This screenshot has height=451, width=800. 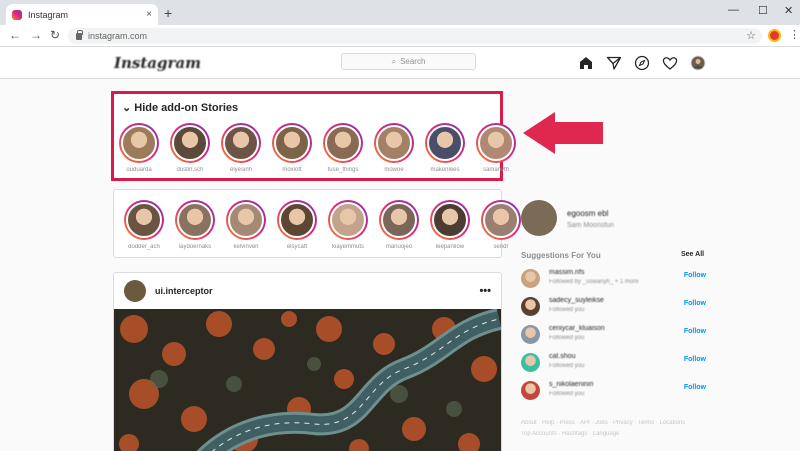 What do you see at coordinates (563, 133) in the screenshot?
I see `red-arrow-annotation` at bounding box center [563, 133].